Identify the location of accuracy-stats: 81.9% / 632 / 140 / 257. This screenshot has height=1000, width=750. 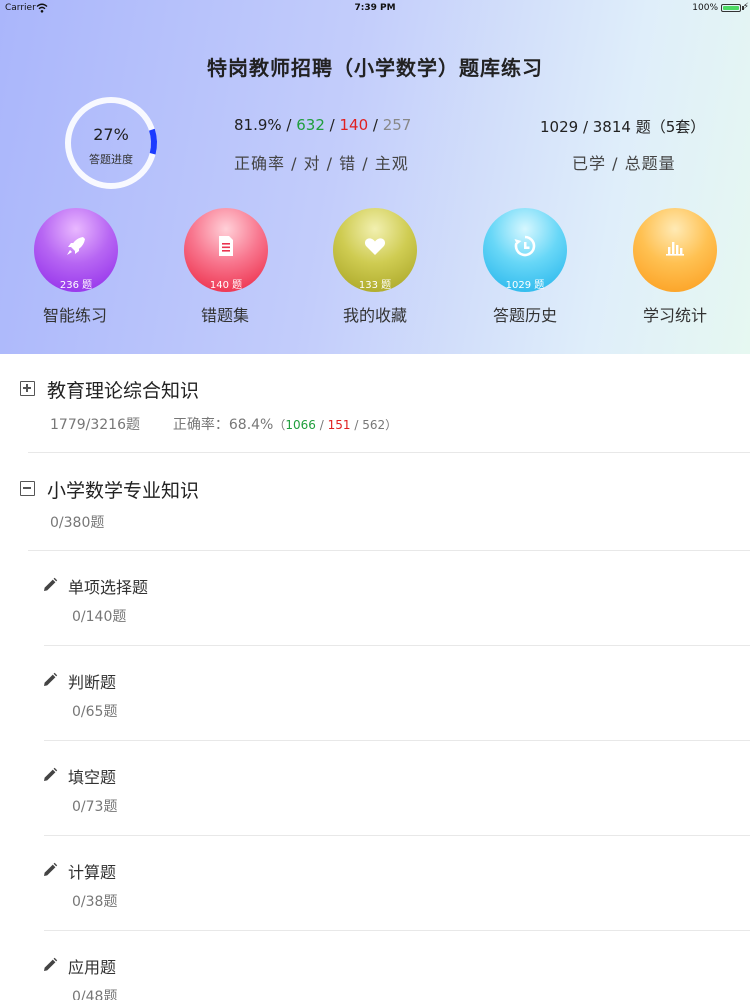
(322, 125).